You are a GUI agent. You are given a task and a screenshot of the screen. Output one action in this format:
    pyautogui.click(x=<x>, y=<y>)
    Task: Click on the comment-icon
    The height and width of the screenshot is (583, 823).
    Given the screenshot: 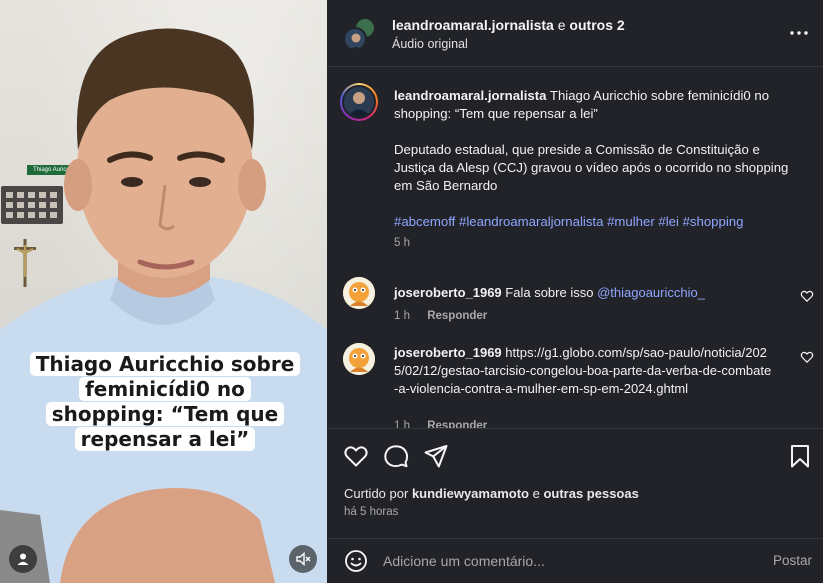 What is the action you would take?
    pyautogui.click(x=396, y=456)
    